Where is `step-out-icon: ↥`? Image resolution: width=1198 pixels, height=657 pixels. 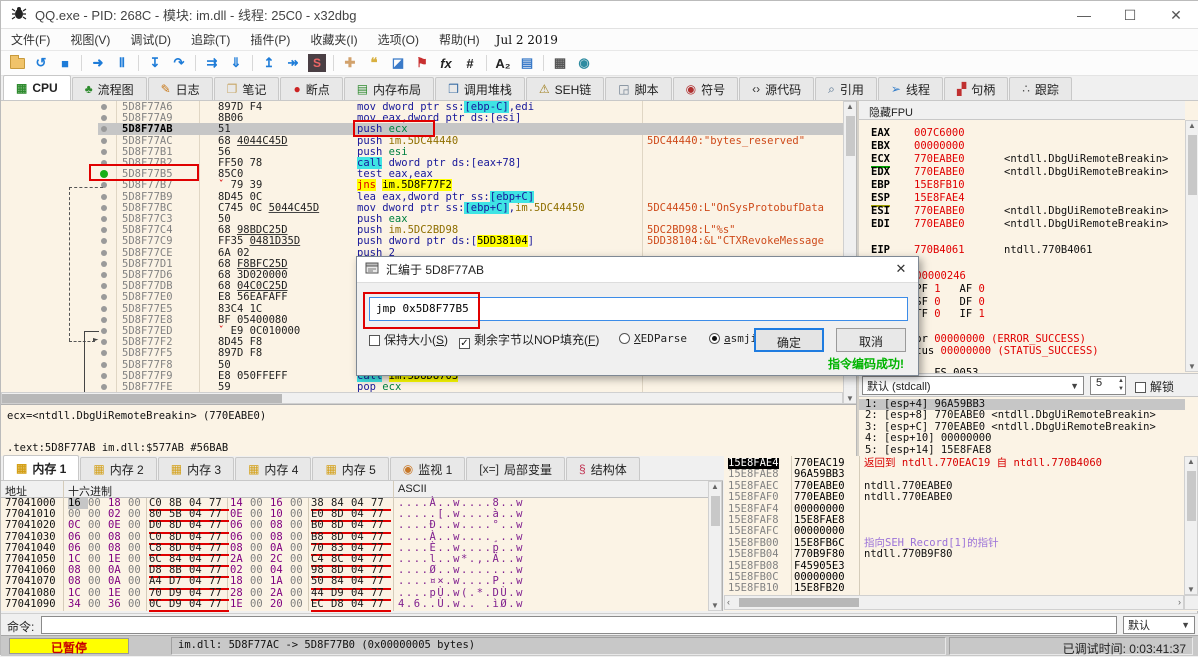 step-out-icon: ↥ is located at coordinates (269, 63).